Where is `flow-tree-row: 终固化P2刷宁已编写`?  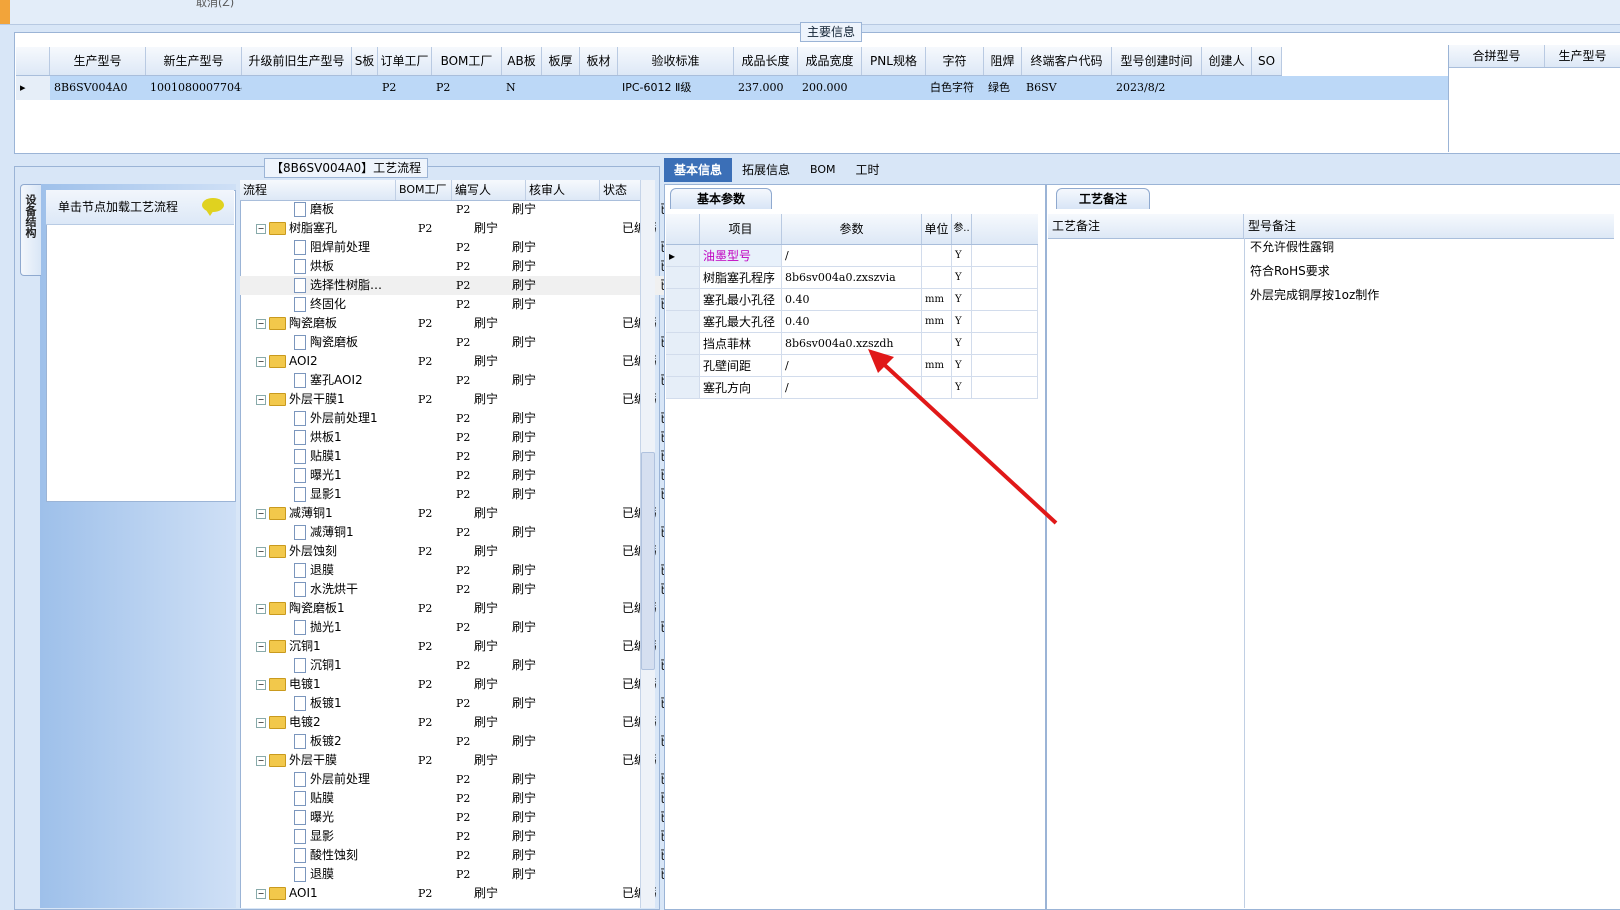
flow-tree-row: 终固化P2刷宁已编写 is located at coordinates (467, 304).